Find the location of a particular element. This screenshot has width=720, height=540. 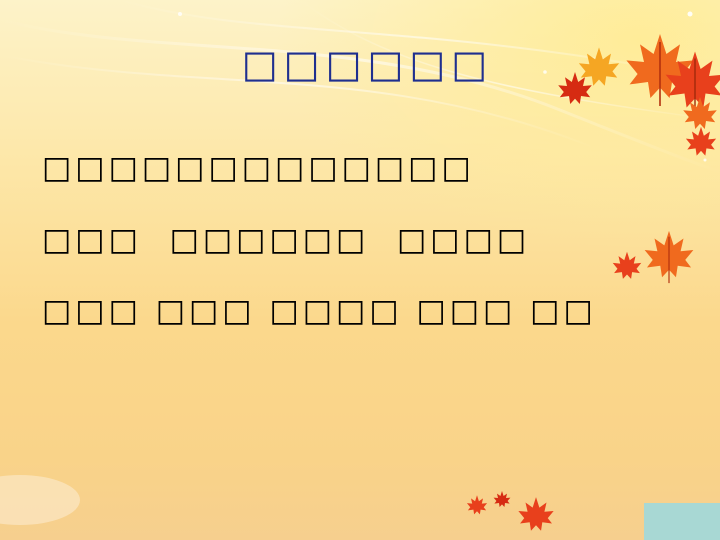

corner-box is located at coordinates (682, 521).